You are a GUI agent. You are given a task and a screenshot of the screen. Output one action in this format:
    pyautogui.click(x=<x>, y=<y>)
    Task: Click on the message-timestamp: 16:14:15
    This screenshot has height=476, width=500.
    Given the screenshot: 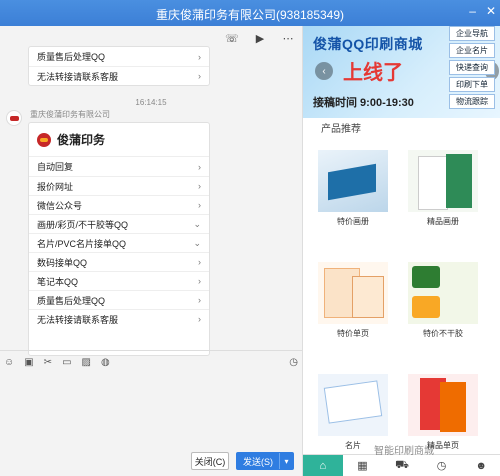 What is the action you would take?
    pyautogui.click(x=151, y=102)
    